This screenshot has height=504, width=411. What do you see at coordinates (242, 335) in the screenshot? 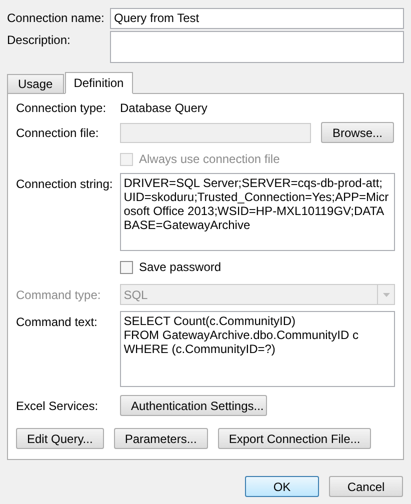
I see `command-text-line: FROM GatewayArchive.dbo.CommunityID c` at bounding box center [242, 335].